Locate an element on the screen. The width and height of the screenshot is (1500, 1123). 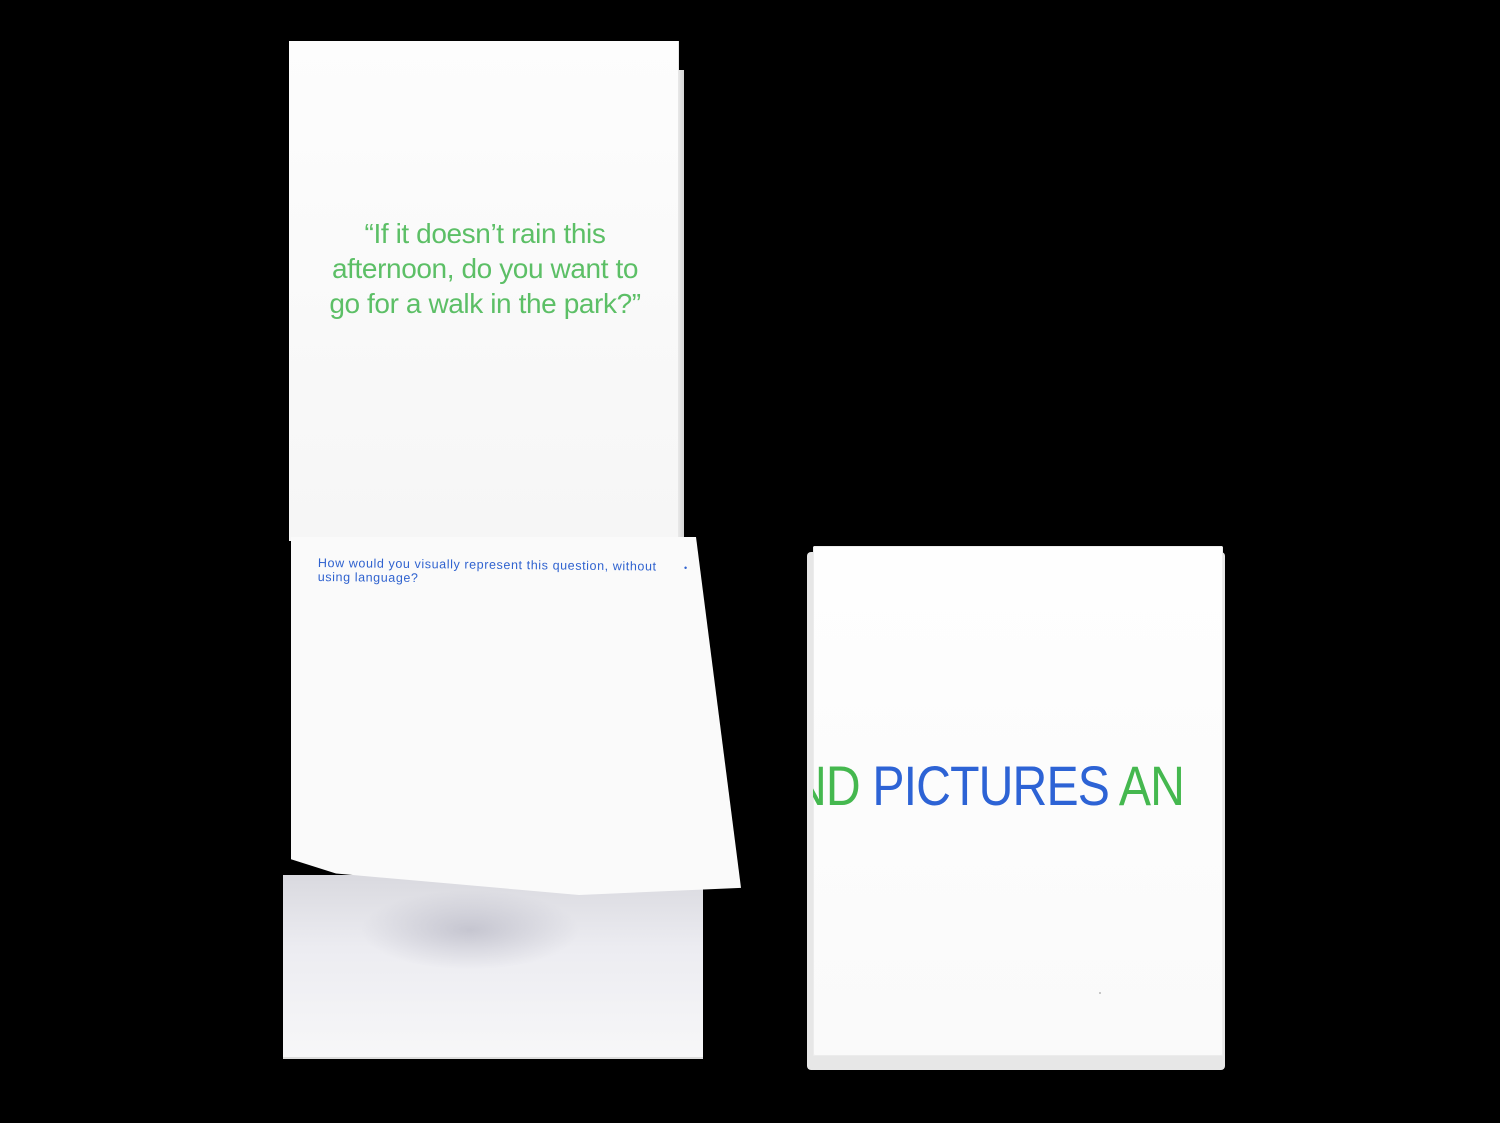
flap-edge-mark: • is located at coordinates (686, 568).